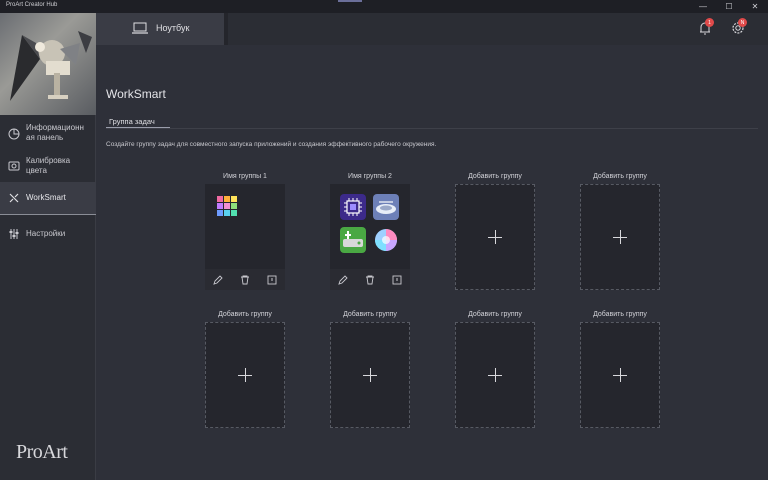 The height and width of the screenshot is (480, 768). Describe the element at coordinates (32, 5) in the screenshot. I see `window-title: ProArt Creator Hub` at that location.